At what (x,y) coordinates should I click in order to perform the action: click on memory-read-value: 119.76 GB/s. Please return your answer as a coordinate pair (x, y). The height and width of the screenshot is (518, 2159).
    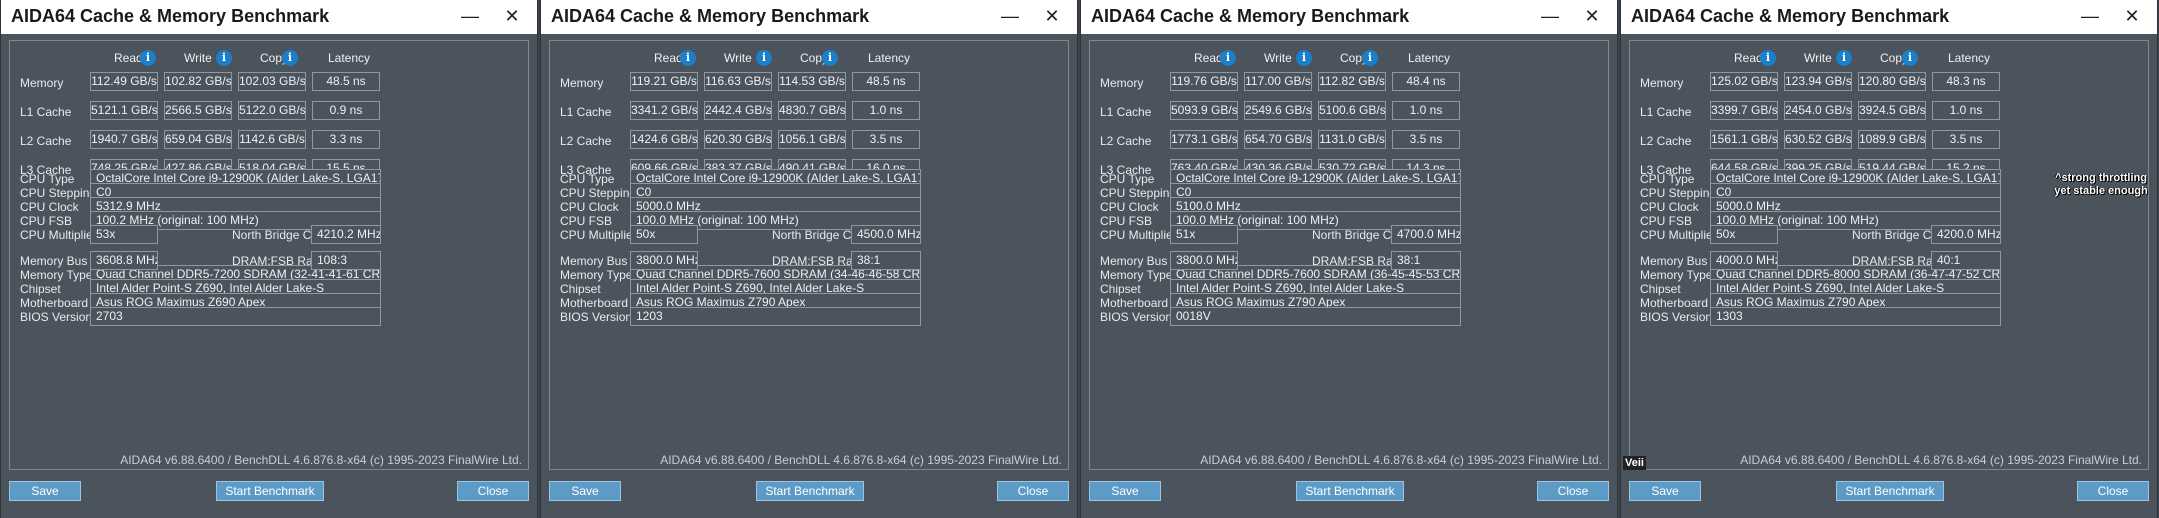
    Looking at the image, I should click on (1204, 81).